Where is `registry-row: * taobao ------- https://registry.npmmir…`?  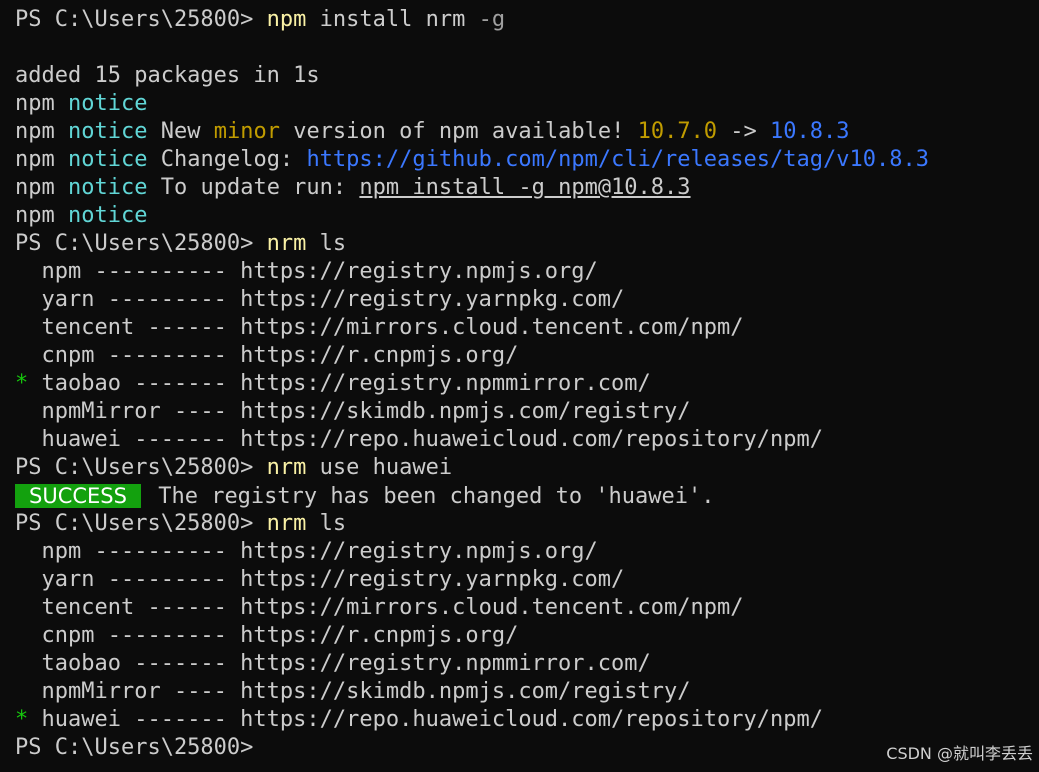
registry-row: * taobao ------- https://registry.npmmir… is located at coordinates (527, 384).